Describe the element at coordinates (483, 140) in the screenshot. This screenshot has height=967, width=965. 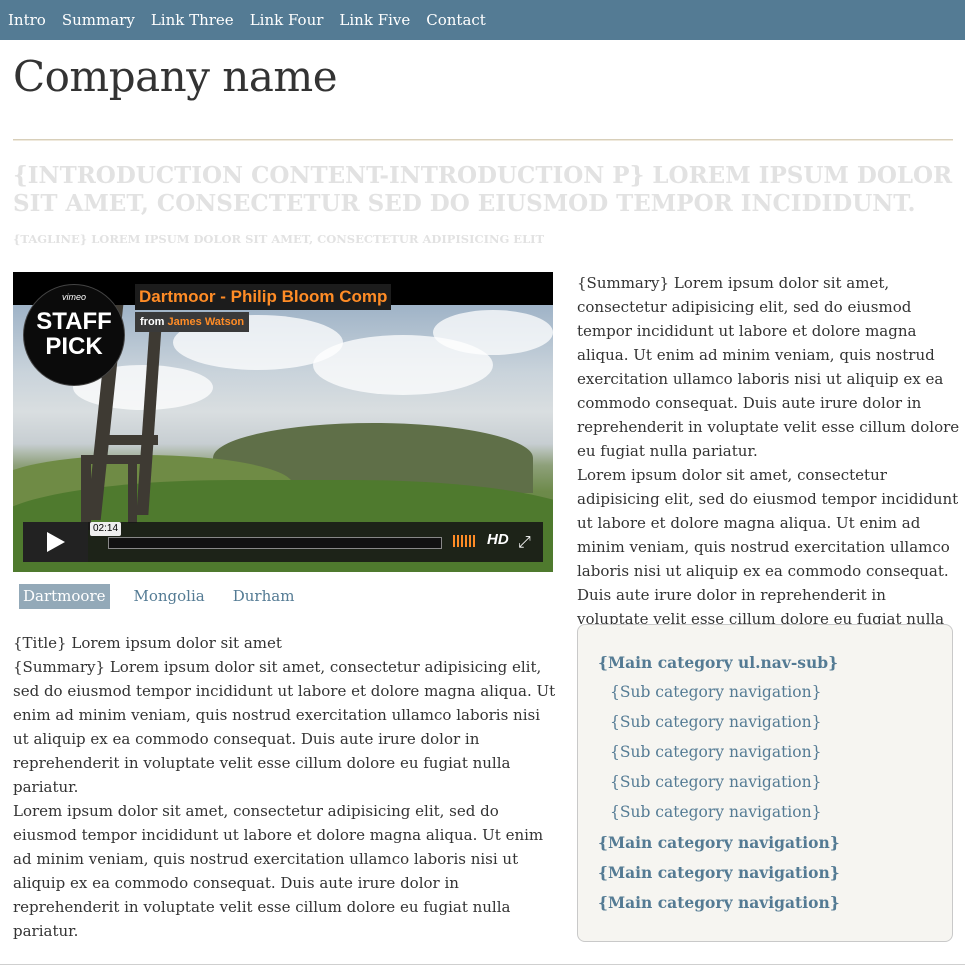
I see `header-divider` at that location.